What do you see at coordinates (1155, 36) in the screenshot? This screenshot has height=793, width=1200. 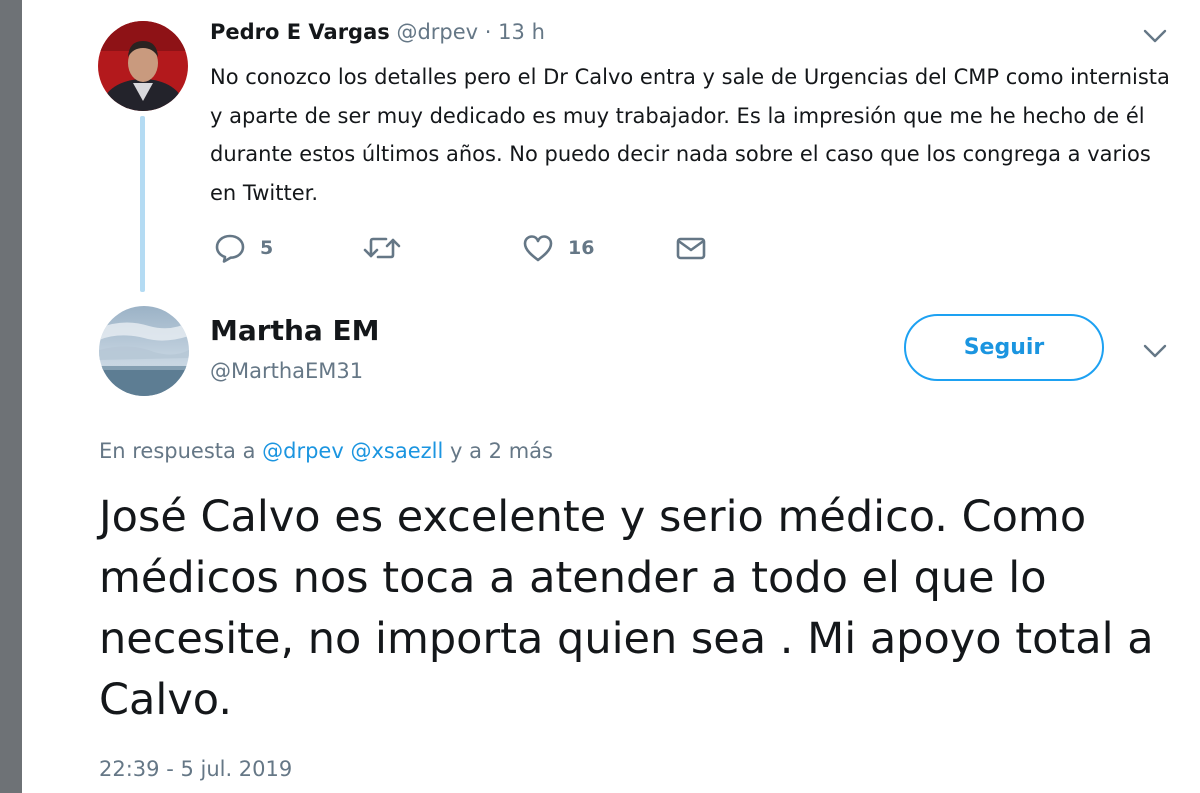 I see `parent-tweet-menu-chevron-down-icon` at bounding box center [1155, 36].